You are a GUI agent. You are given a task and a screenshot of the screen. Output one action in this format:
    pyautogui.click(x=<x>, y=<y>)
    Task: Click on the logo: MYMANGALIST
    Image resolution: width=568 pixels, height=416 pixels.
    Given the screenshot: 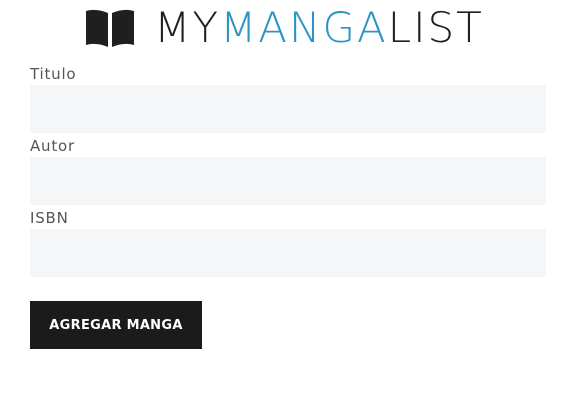 What is the action you would take?
    pyautogui.click(x=284, y=28)
    